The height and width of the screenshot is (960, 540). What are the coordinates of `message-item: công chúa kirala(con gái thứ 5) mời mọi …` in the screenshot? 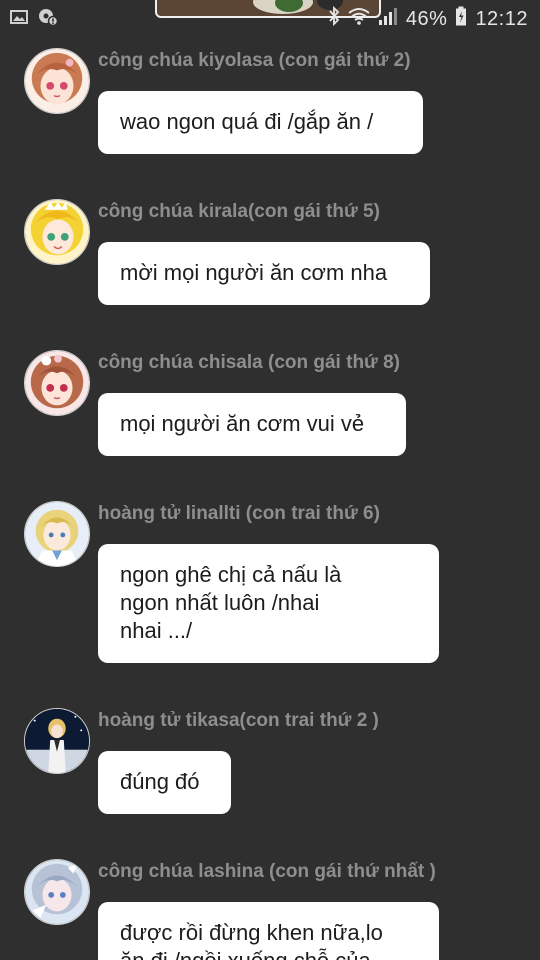 It's located at (270, 254).